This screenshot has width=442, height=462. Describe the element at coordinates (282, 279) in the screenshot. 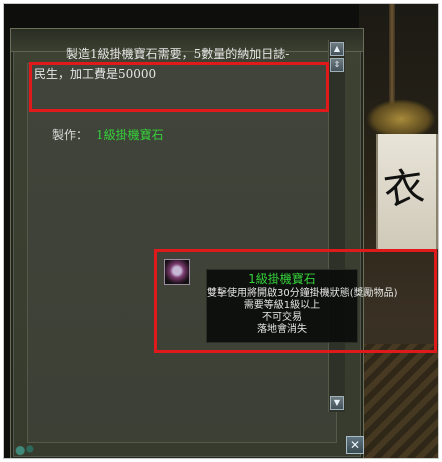

I see `tooltip-title: 1級掛機寶石` at that location.